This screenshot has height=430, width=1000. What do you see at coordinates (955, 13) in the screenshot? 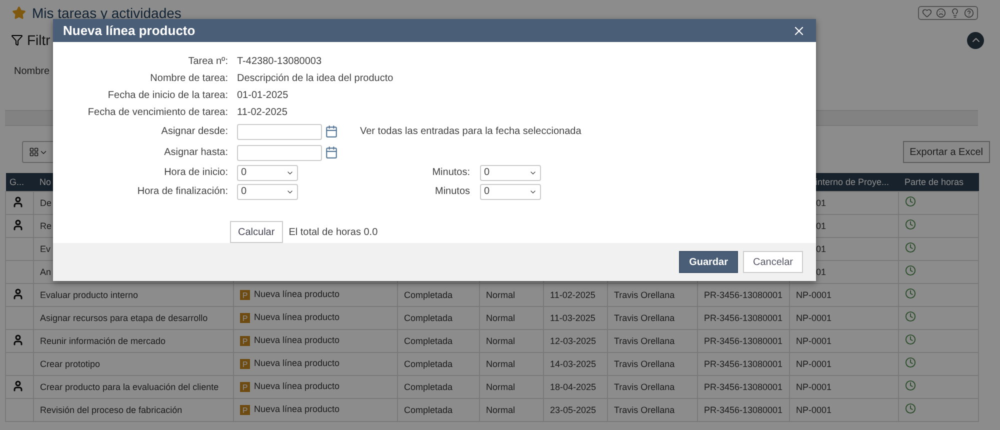
I see `lightbulb-icon` at bounding box center [955, 13].